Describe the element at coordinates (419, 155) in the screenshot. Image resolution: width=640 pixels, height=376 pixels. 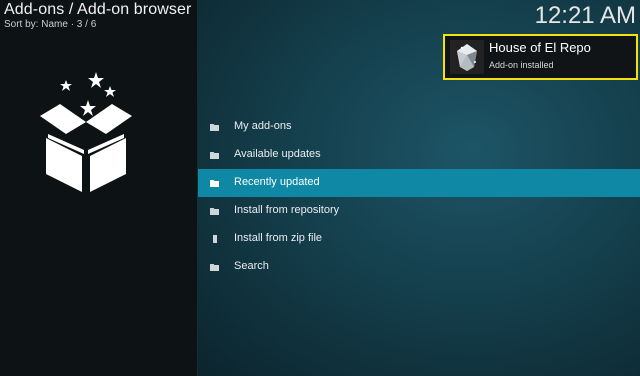
I see `menu-item-available-updates: Available updates` at that location.